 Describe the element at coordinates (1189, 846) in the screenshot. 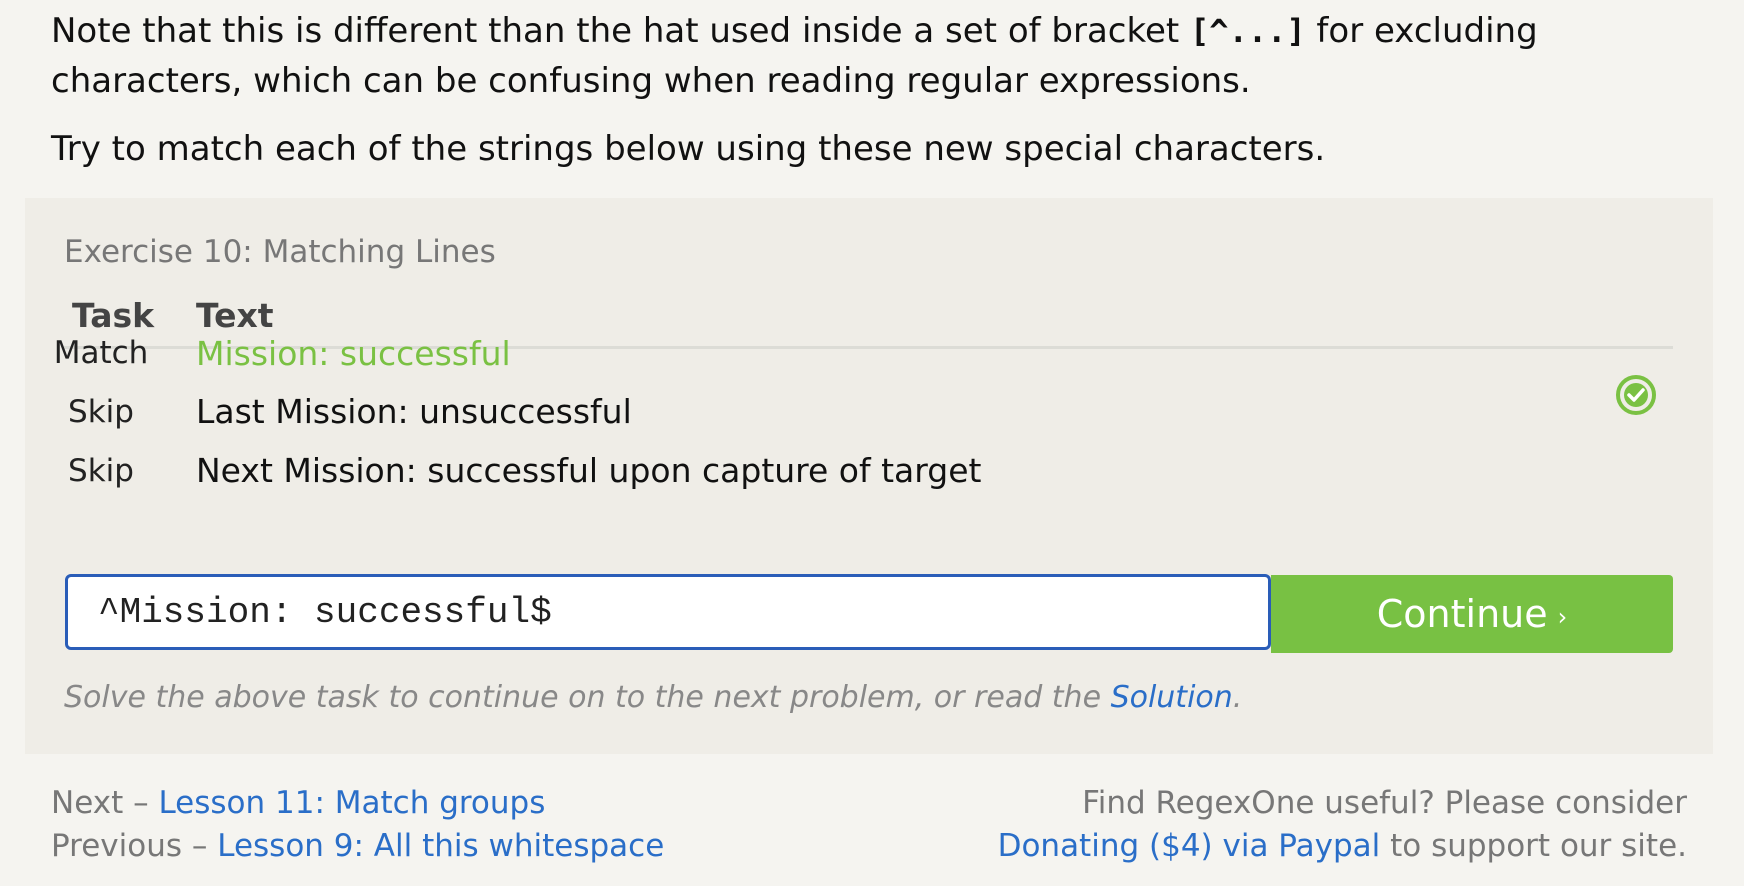

I see `donate-link: Donating ($4) via Paypal` at that location.